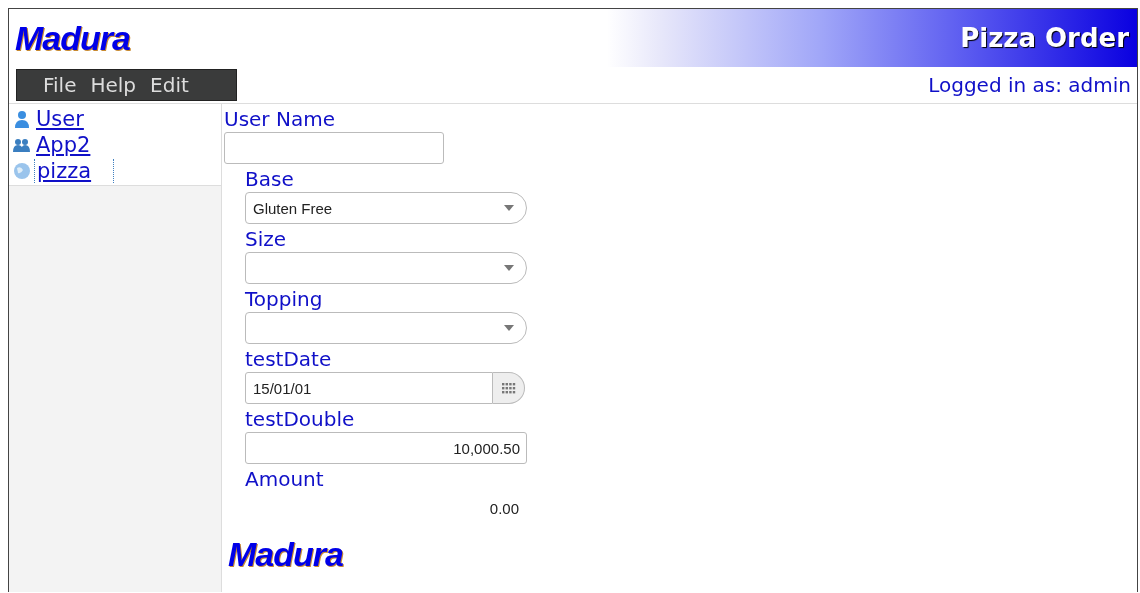 Image resolution: width=1140 pixels, height=593 pixels. I want to click on field-label: Topping, so click(284, 299).